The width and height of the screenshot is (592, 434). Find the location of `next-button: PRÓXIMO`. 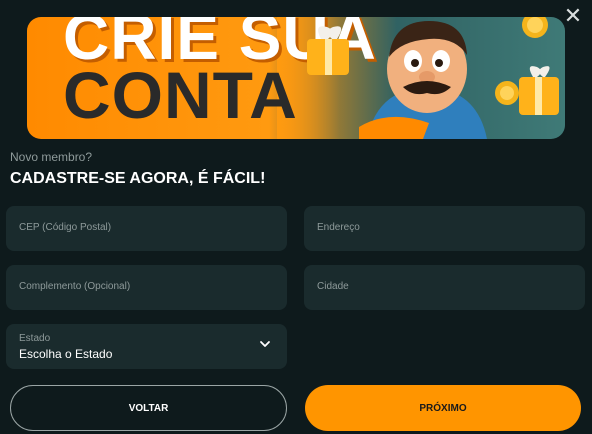

next-button: PRÓXIMO is located at coordinates (443, 408).